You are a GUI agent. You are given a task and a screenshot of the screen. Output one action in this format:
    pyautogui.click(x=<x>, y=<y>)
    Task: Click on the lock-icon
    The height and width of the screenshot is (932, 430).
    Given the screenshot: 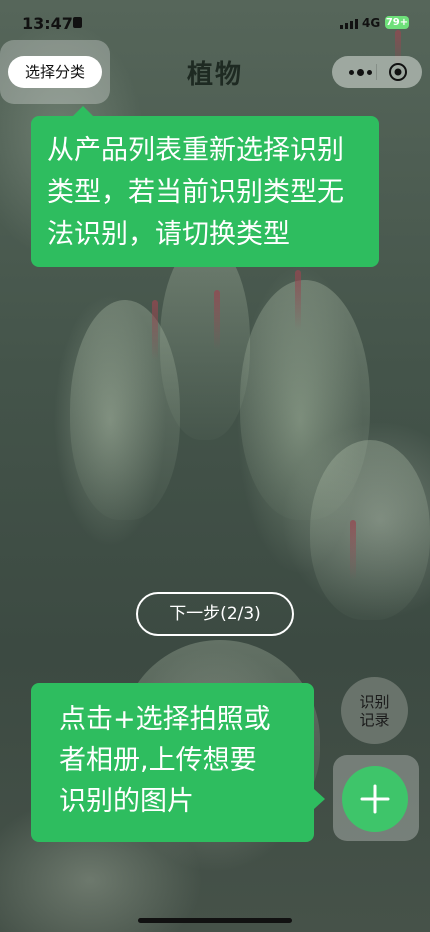 What is the action you would take?
    pyautogui.click(x=77, y=22)
    